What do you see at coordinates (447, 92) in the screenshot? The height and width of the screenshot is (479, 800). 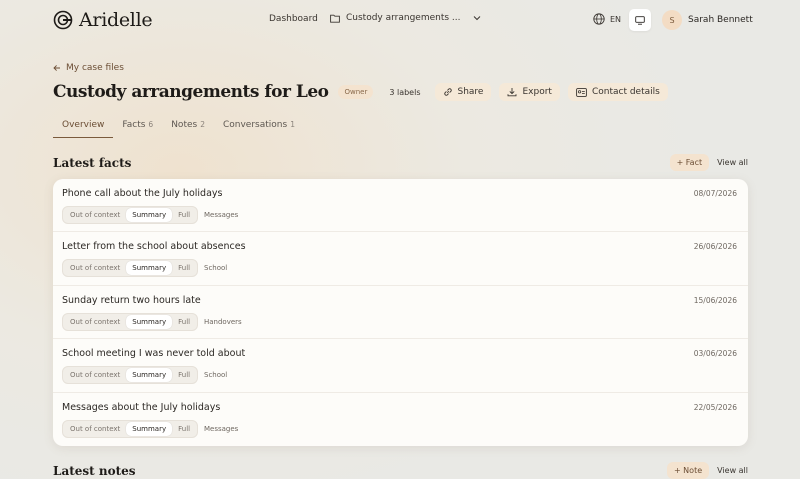 I see `link-icon` at bounding box center [447, 92].